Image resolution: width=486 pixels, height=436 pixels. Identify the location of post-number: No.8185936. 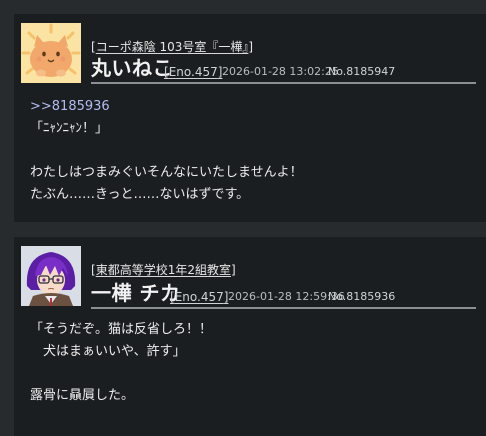
(361, 296).